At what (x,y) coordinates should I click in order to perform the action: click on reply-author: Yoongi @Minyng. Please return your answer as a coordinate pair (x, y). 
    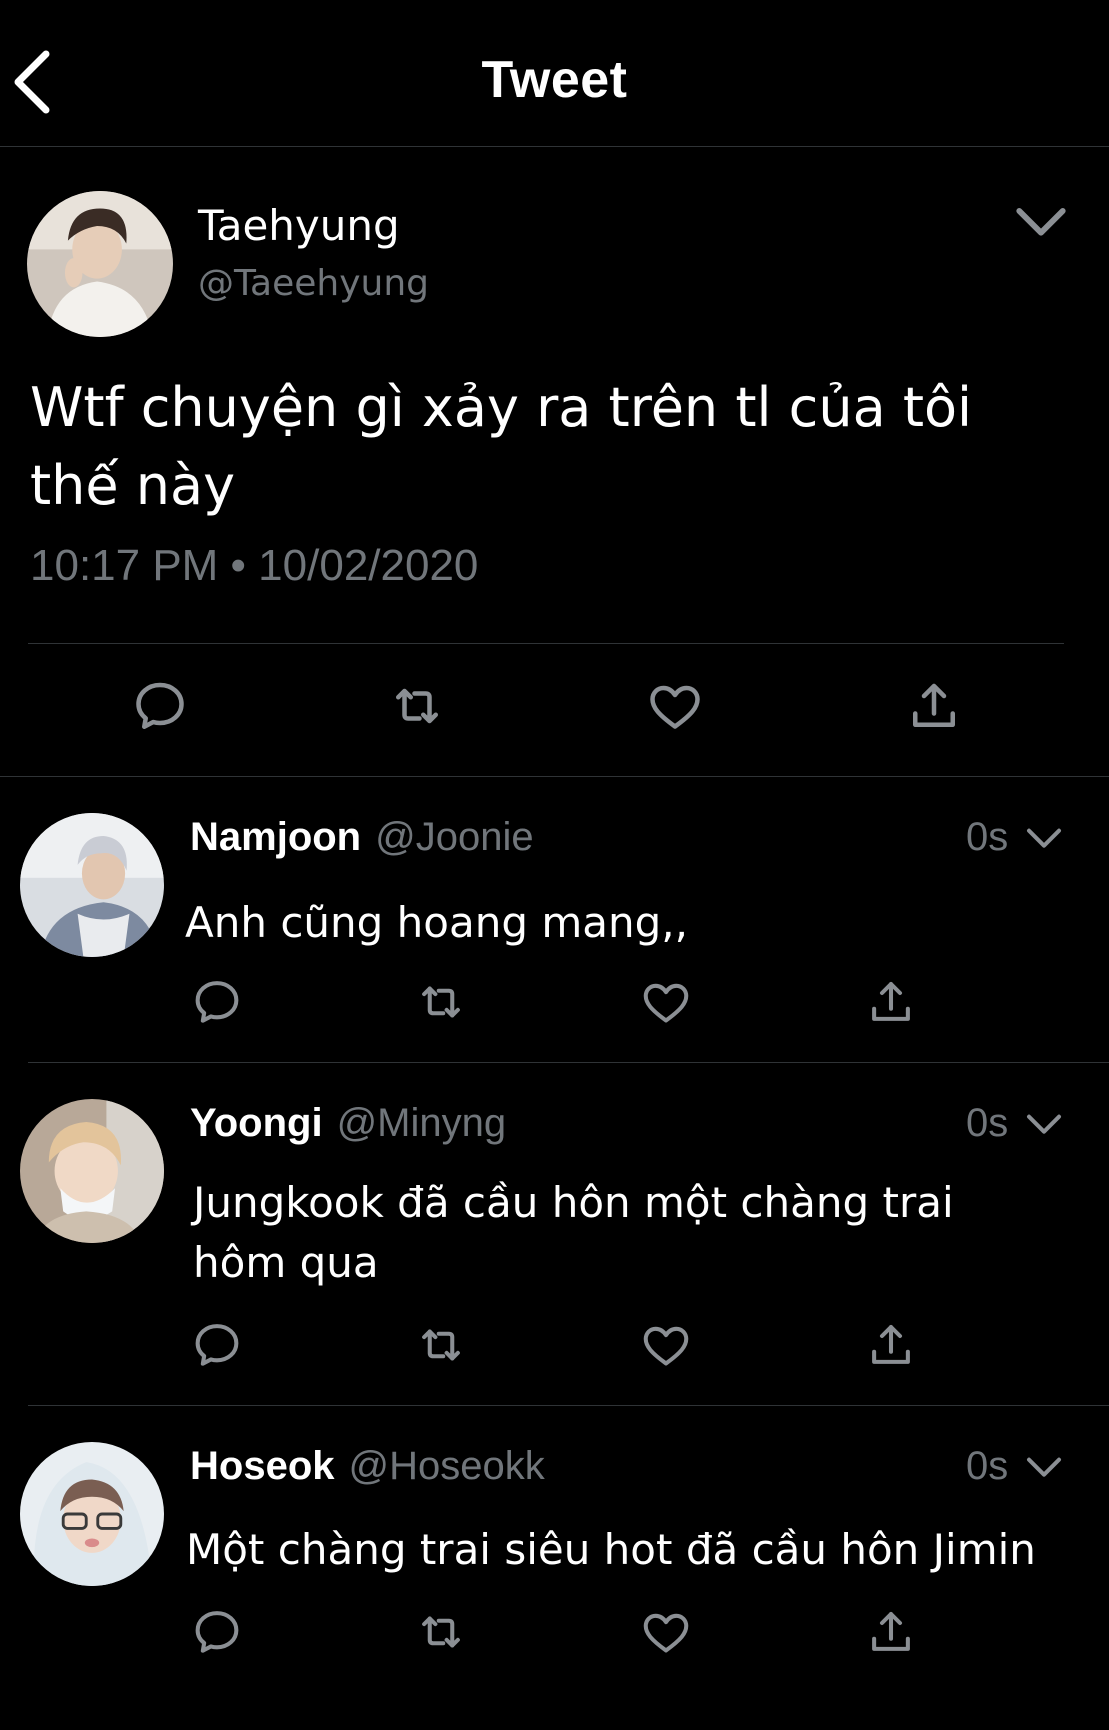
    Looking at the image, I should click on (348, 1123).